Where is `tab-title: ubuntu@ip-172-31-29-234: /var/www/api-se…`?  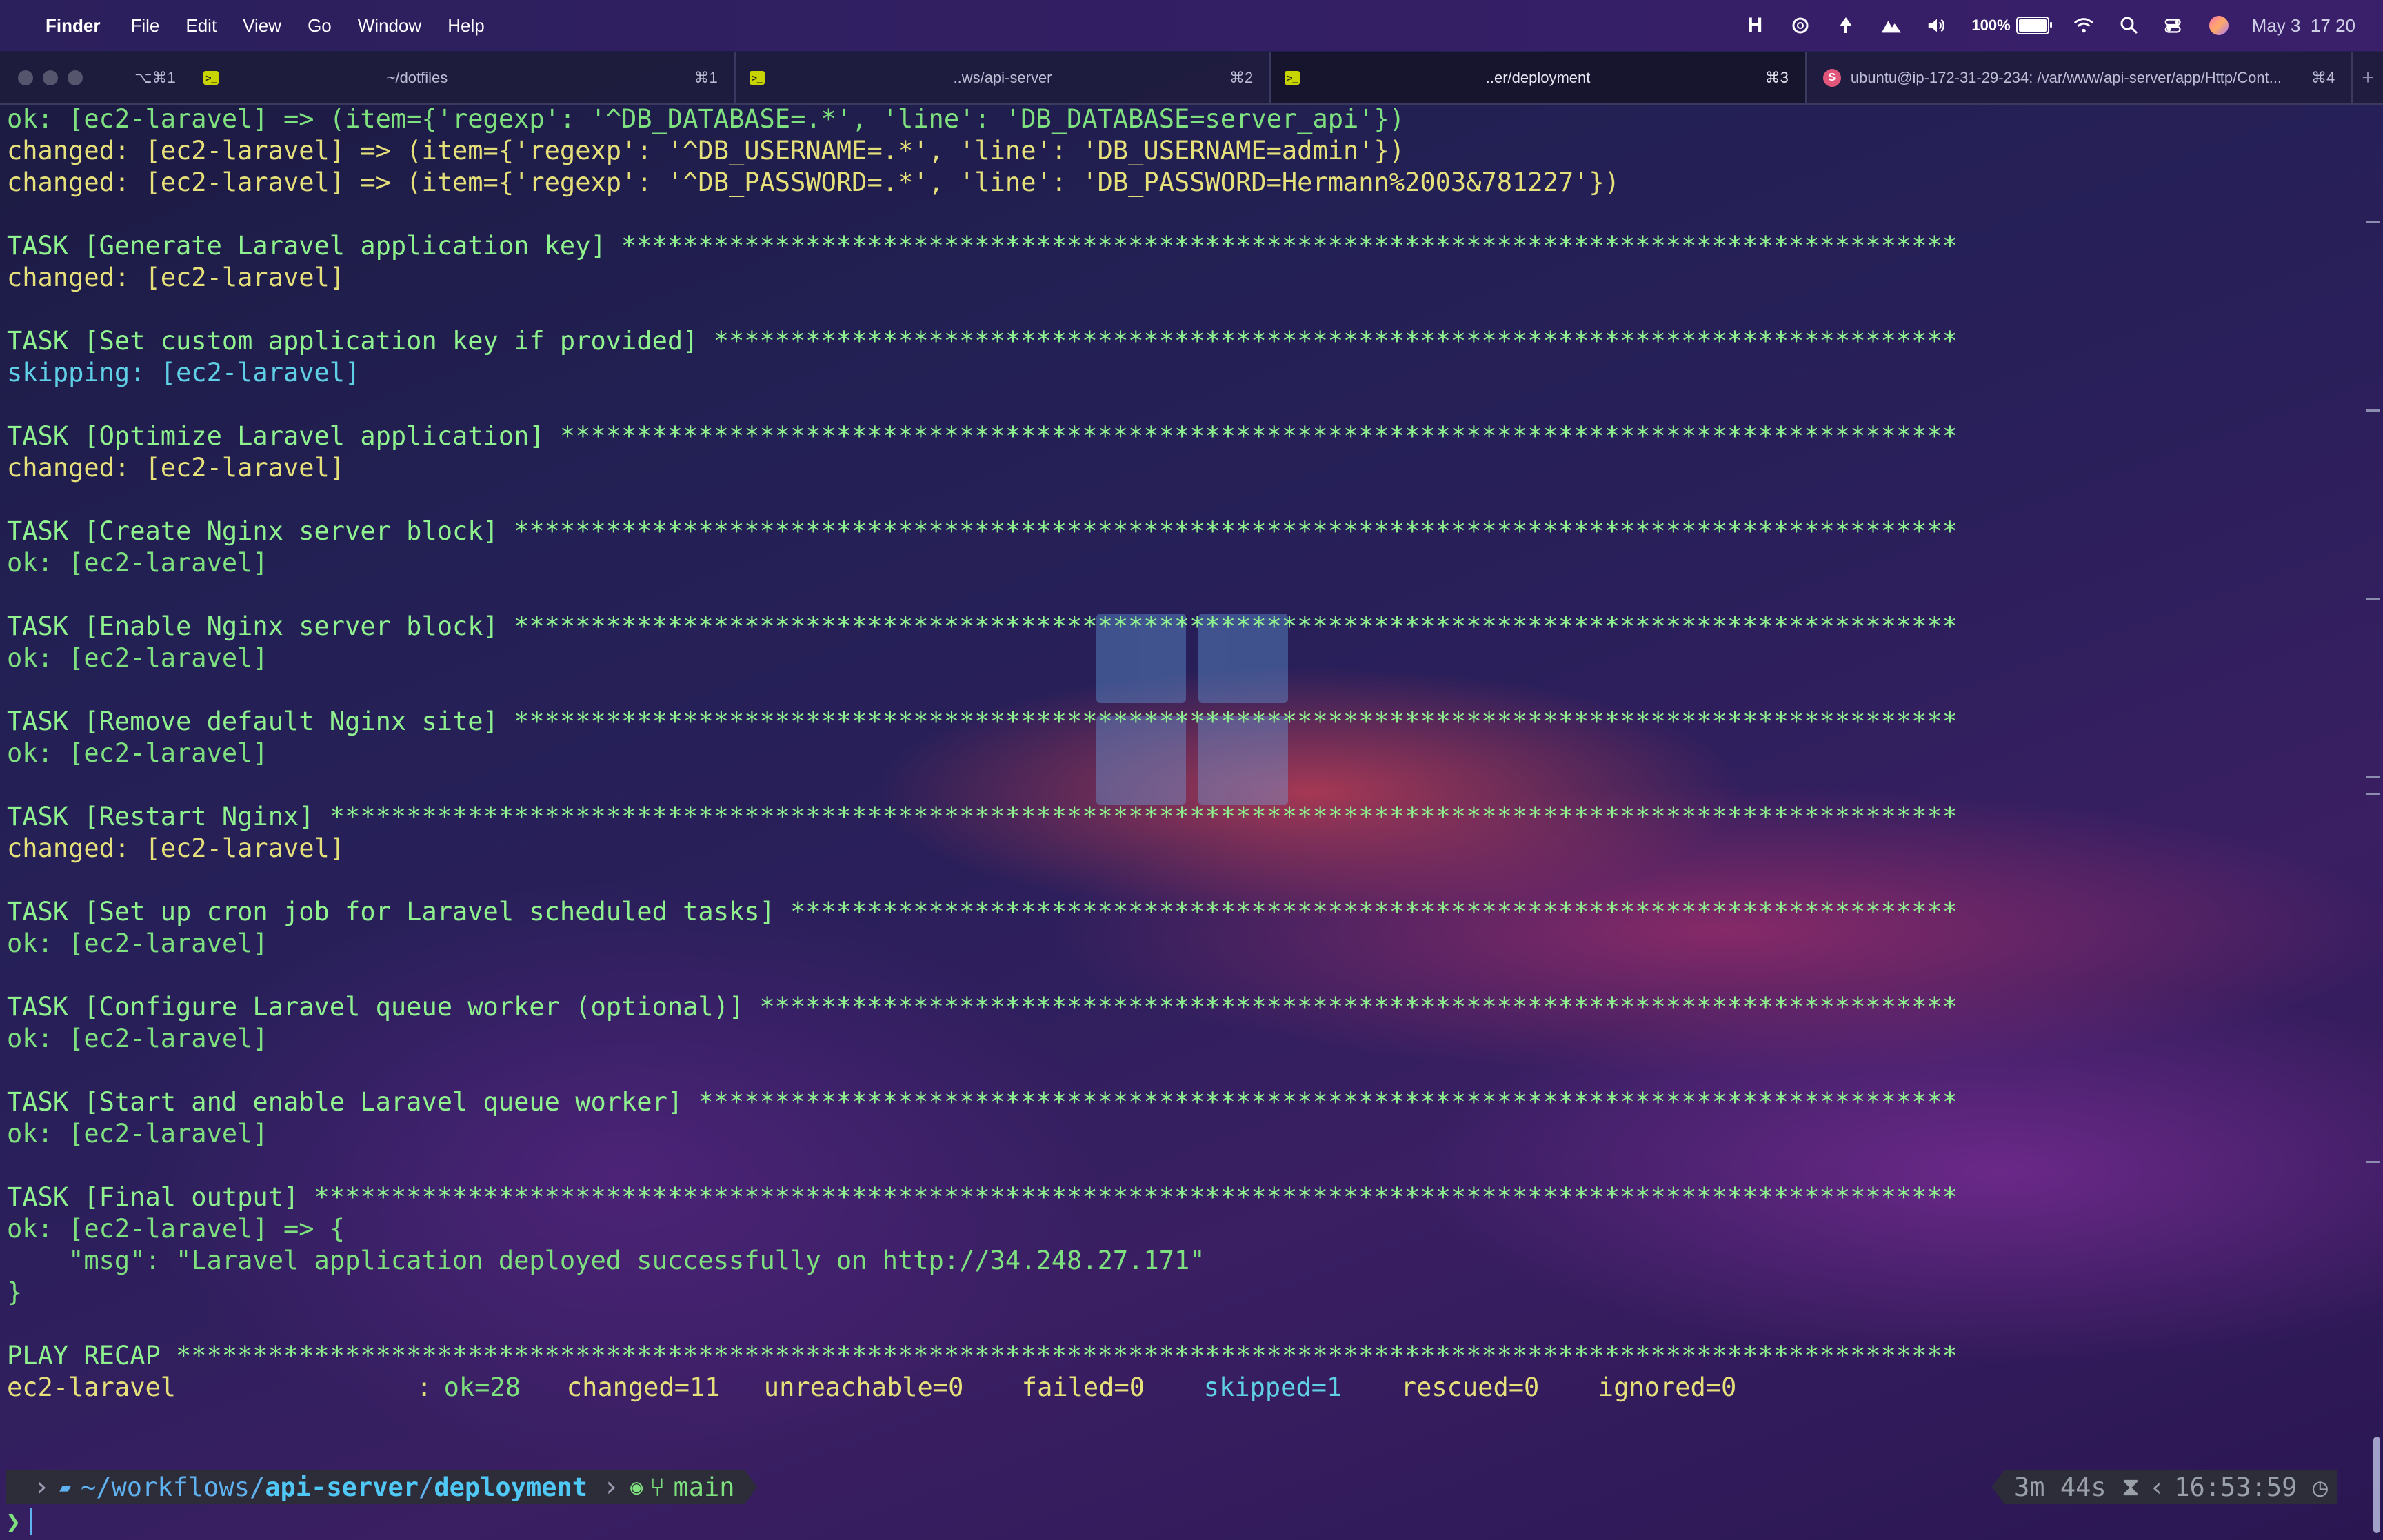
tab-title: ubuntu@ip-172-31-29-234: /var/www/api-se… is located at coordinates (2066, 78).